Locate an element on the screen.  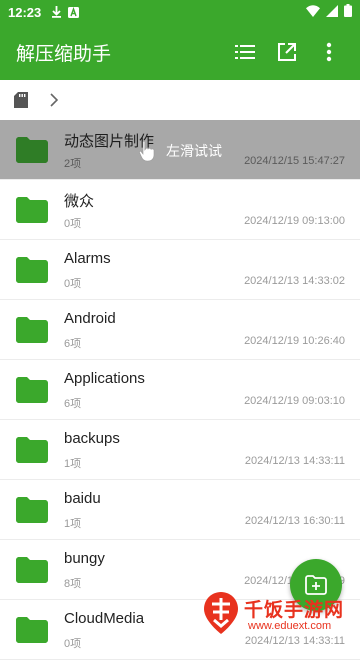
file-name: backups is located at coordinates (92, 438).